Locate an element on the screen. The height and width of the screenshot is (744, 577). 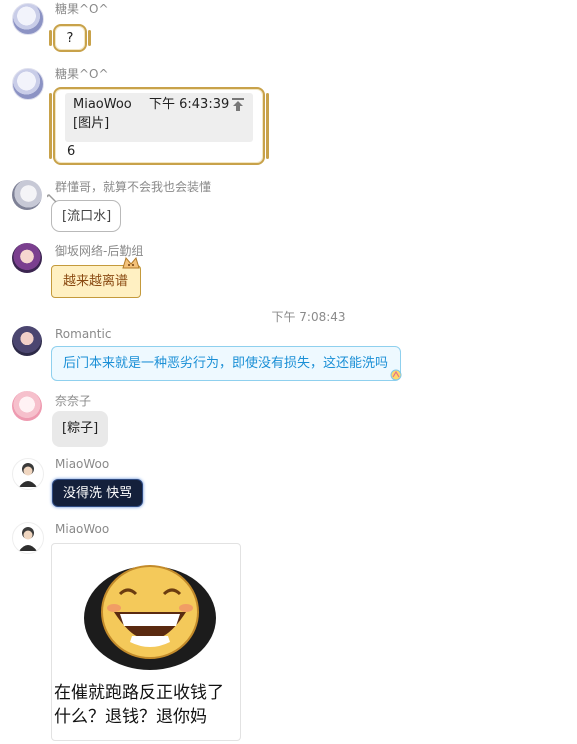
image-message: 在催就跑路反正收钱了 什么？退钱？退你妈 is located at coordinates (146, 642).